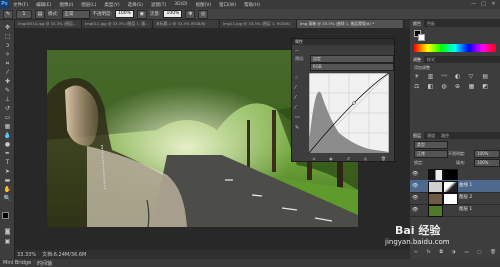  What do you see at coordinates (489, 77) in the screenshot?
I see `hue-saturation-icon: ▤` at bounding box center [489, 77].